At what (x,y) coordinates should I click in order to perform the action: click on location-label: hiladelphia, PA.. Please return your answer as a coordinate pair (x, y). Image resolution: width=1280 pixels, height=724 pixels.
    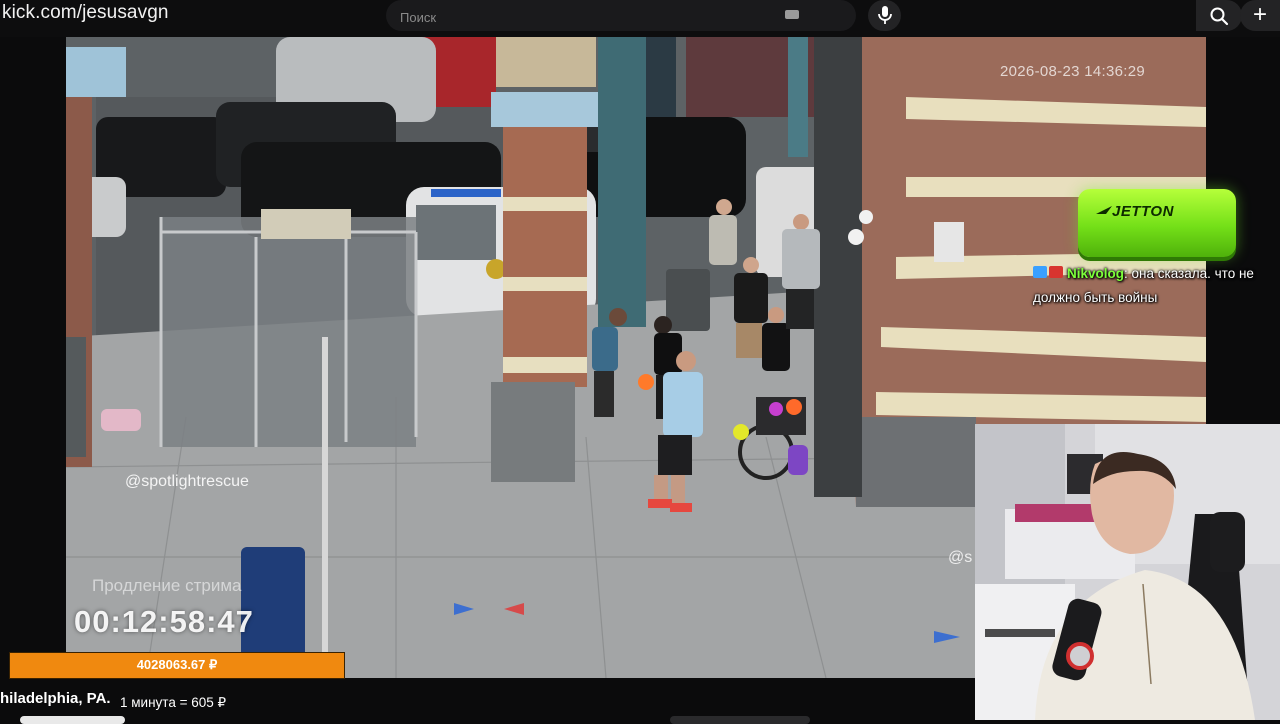
    Looking at the image, I should click on (55, 698).